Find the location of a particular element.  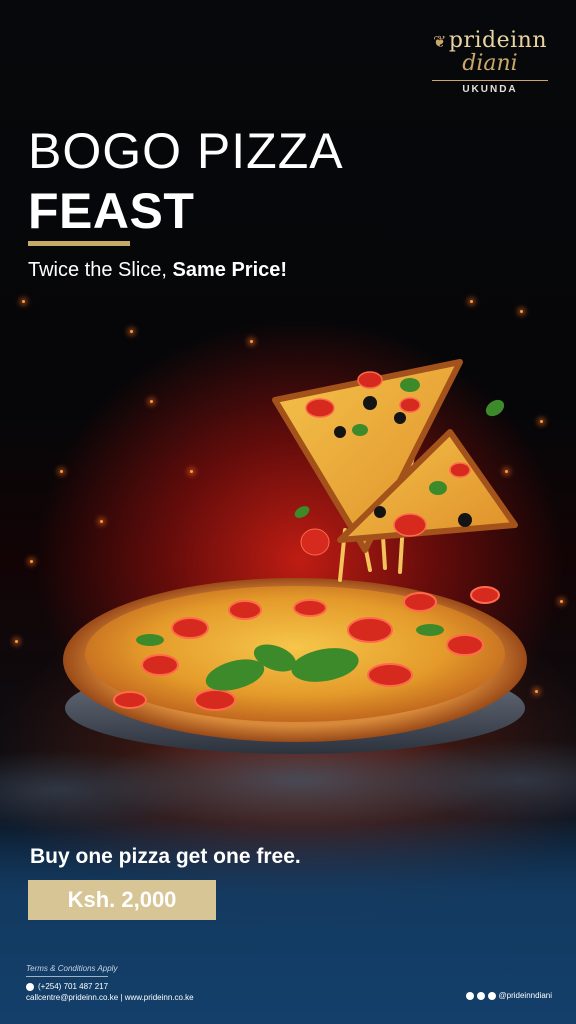

leaf-icon: ❦ is located at coordinates (439, 41).